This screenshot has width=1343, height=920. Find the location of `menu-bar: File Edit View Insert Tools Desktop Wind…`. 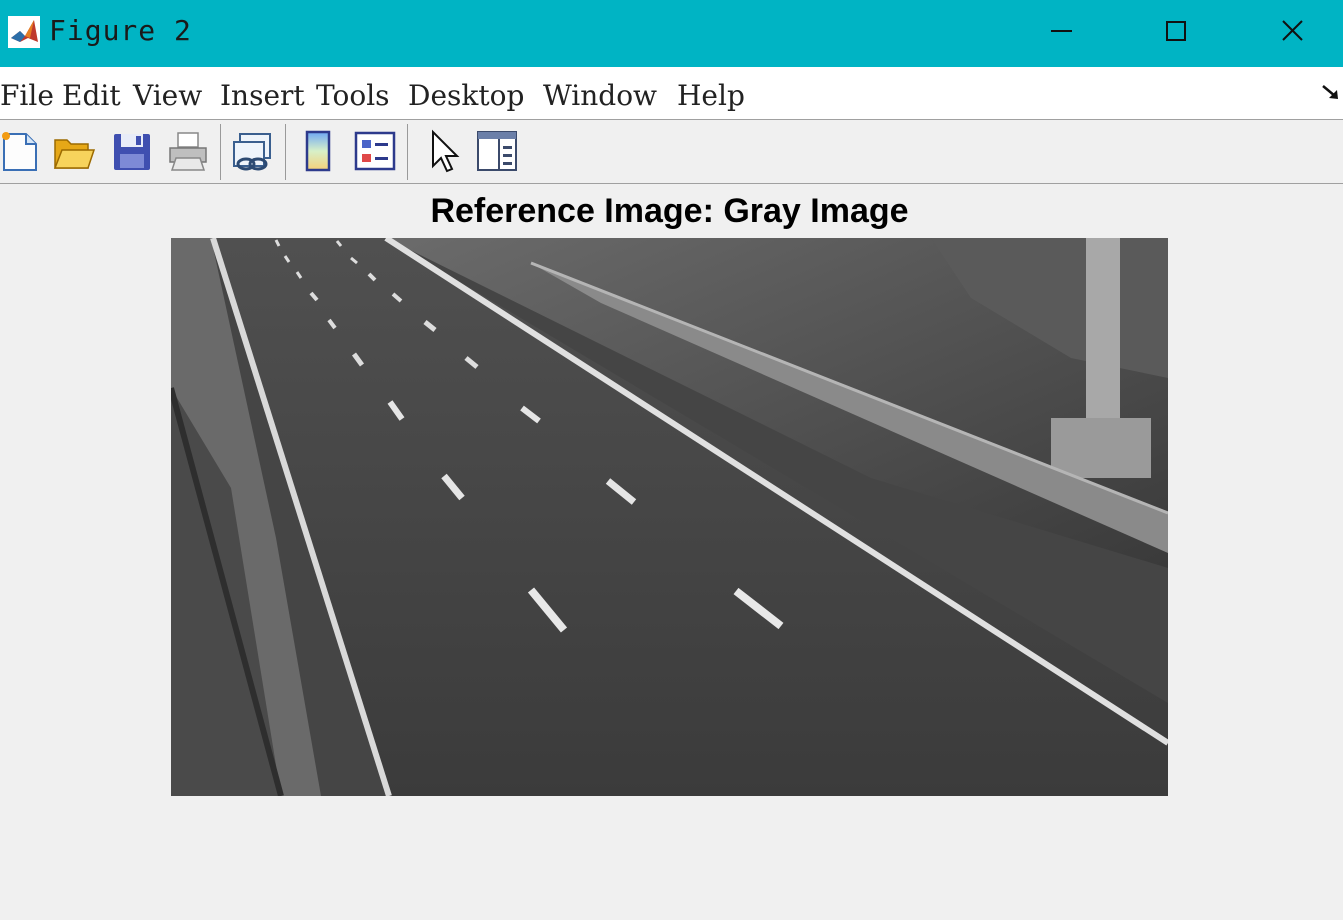

menu-bar: File Edit View Insert Tools Desktop Wind… is located at coordinates (671, 93).